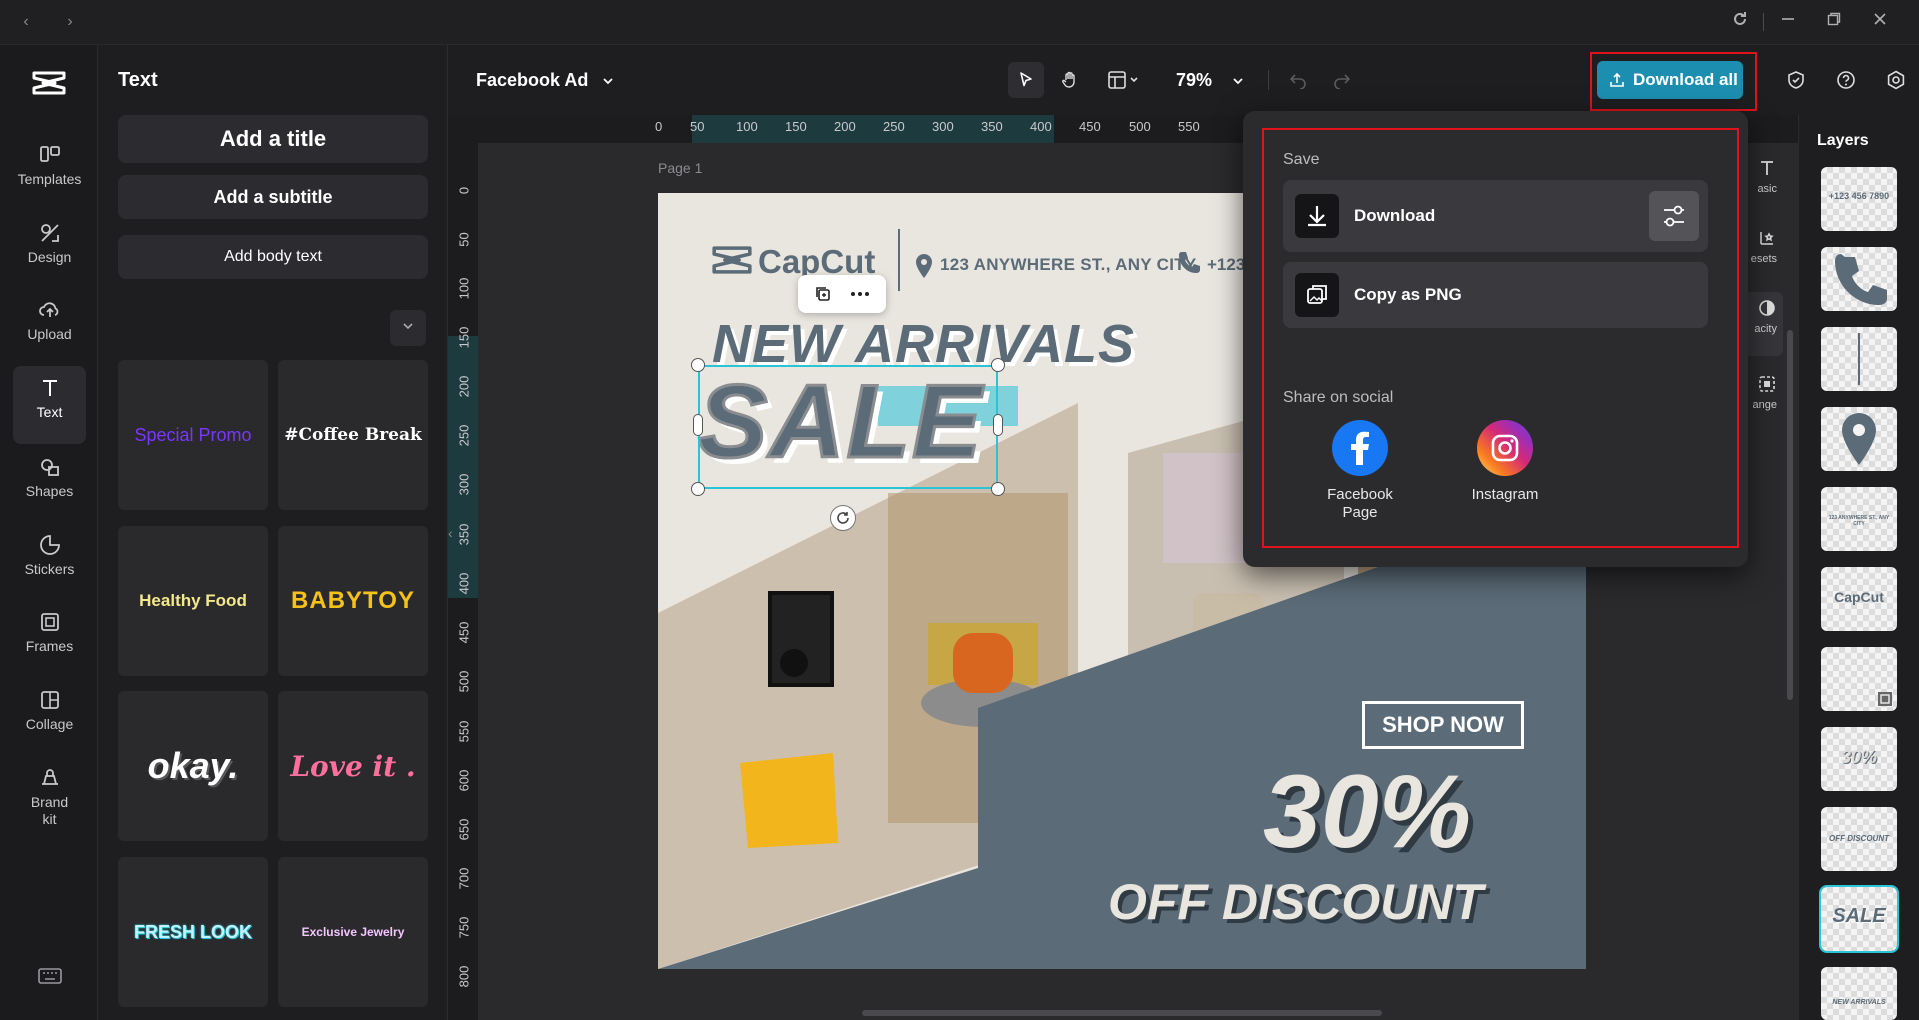 This screenshot has width=1919, height=1020. I want to click on text-preset-love-it: Love it ., so click(353, 766).